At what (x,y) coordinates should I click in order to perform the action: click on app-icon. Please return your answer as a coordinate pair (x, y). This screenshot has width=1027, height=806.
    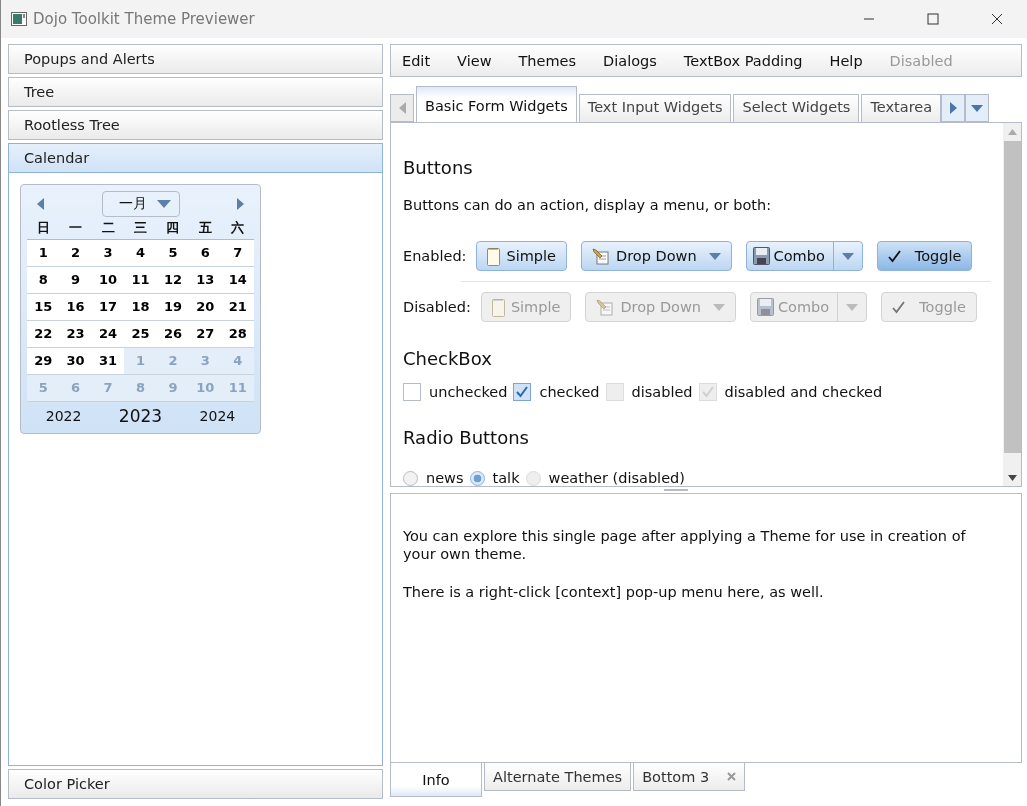
    Looking at the image, I should click on (19, 19).